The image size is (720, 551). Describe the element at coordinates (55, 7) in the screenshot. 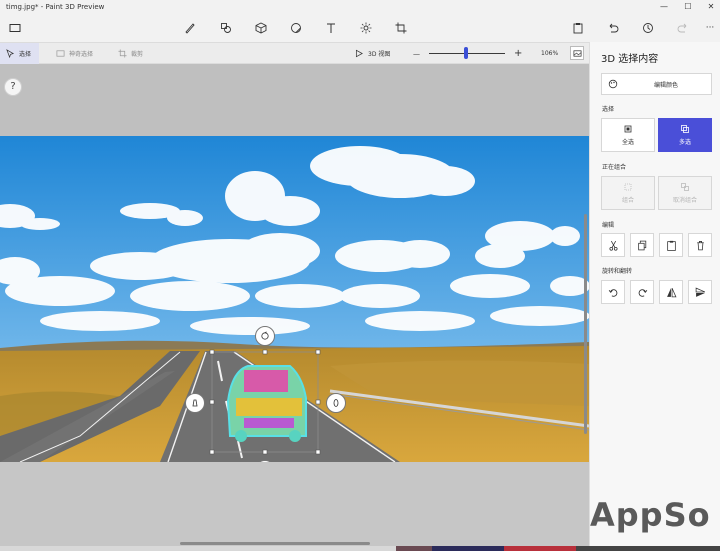

I see `window-title: timg.jpg* - Paint 3D Preview` at that location.